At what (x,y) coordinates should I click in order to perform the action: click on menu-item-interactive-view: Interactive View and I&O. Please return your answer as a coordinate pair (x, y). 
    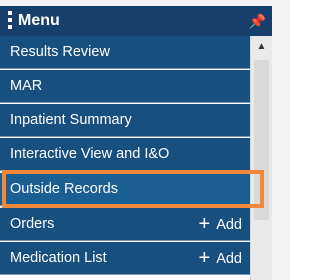
    Looking at the image, I should click on (125, 154).